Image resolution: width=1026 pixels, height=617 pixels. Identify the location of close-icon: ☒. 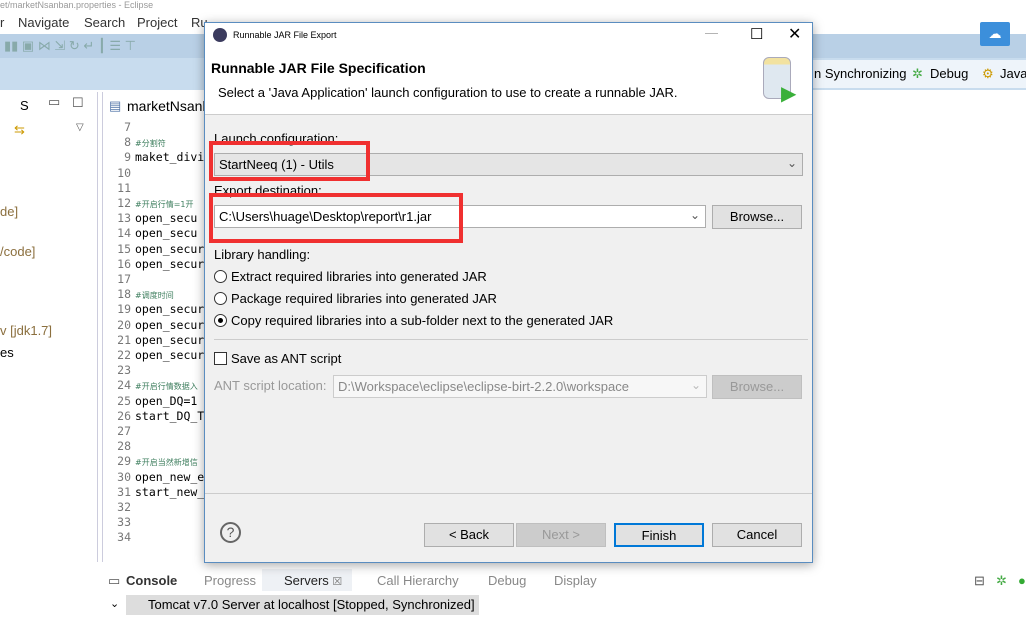
(337, 582).